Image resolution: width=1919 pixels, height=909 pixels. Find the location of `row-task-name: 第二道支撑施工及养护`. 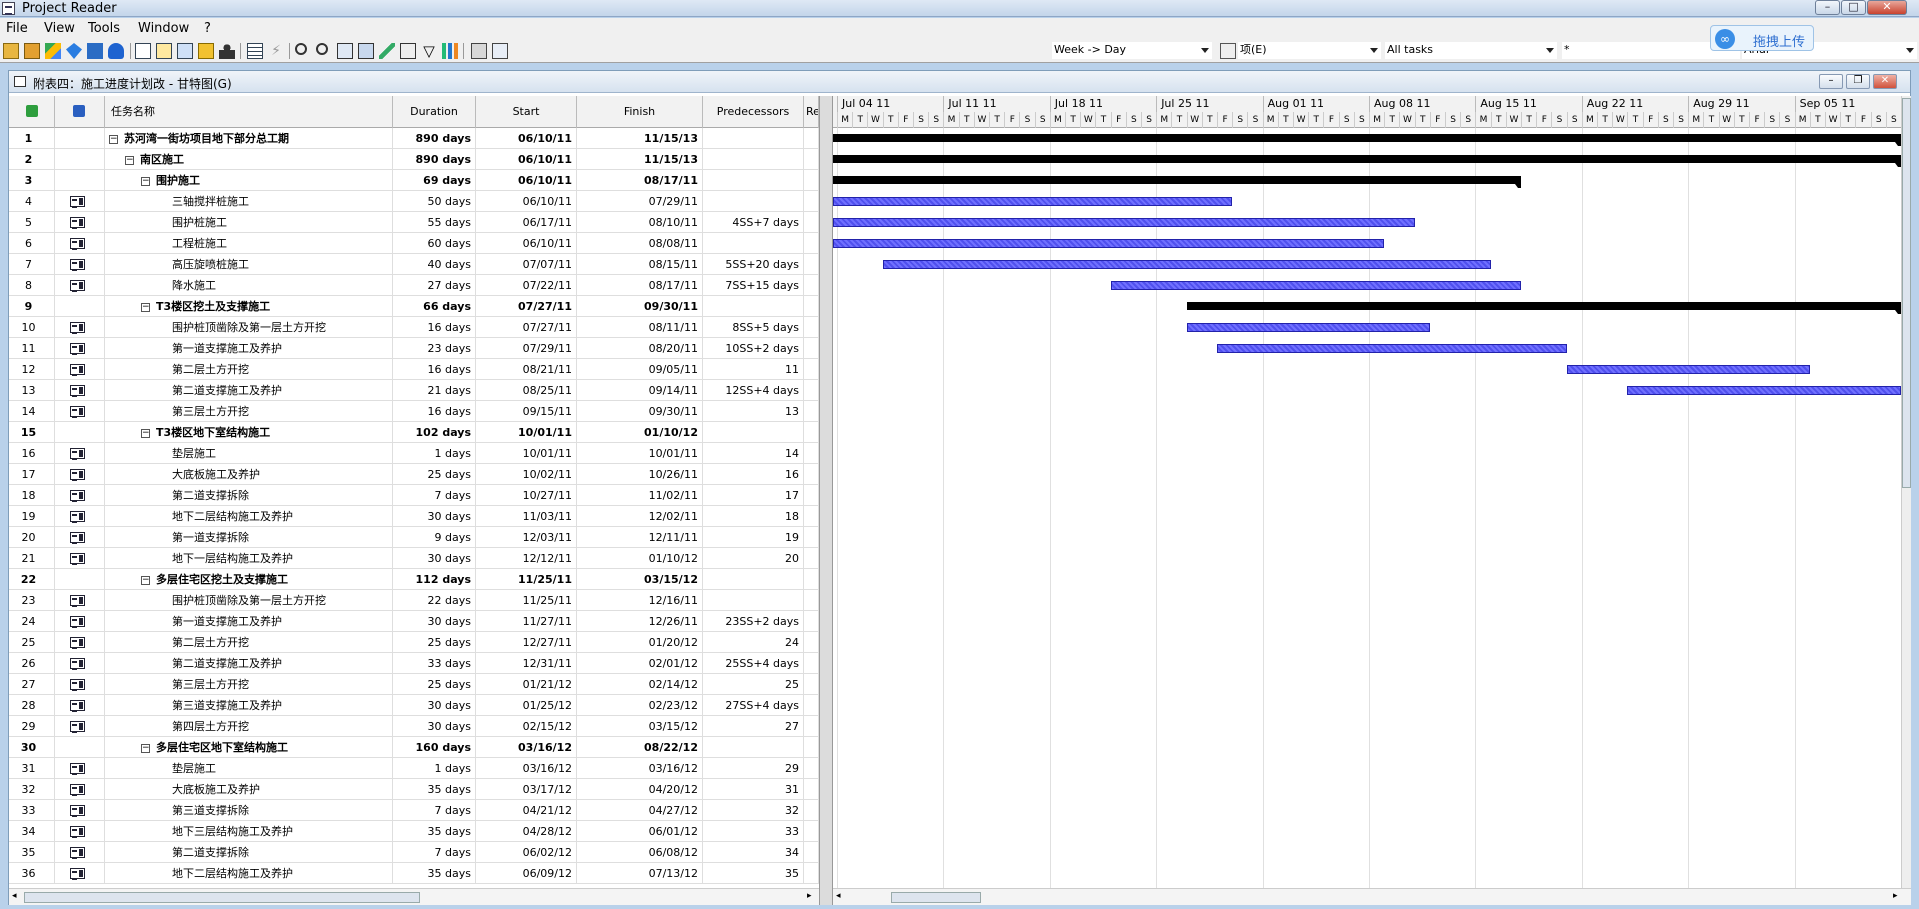

row-task-name: 第二道支撑施工及养护 is located at coordinates (249, 390).